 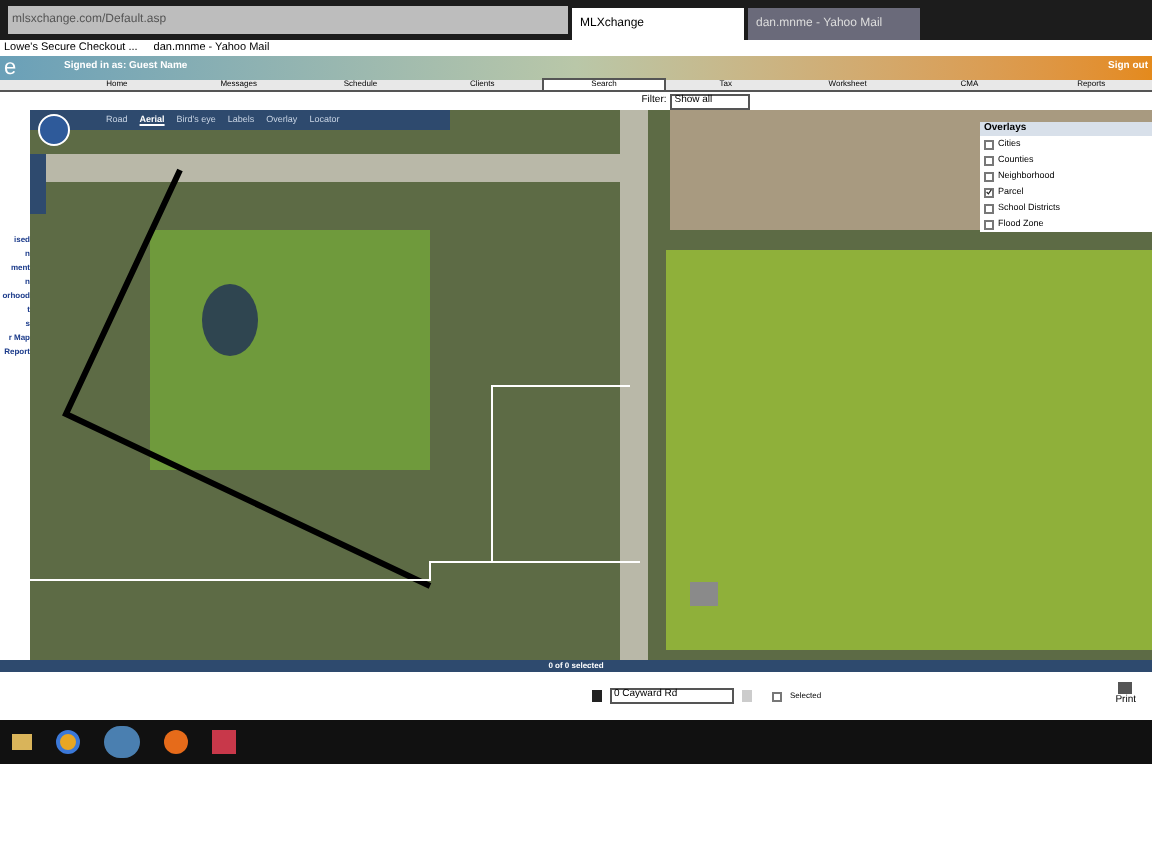 I want to click on selected-checkbox, so click(x=777, y=696).